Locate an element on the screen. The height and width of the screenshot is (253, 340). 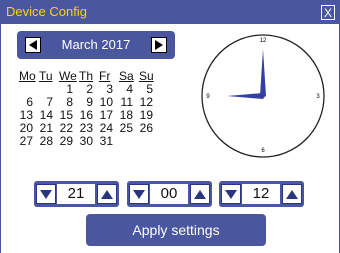
second-spinner: 12 is located at coordinates (261, 194).